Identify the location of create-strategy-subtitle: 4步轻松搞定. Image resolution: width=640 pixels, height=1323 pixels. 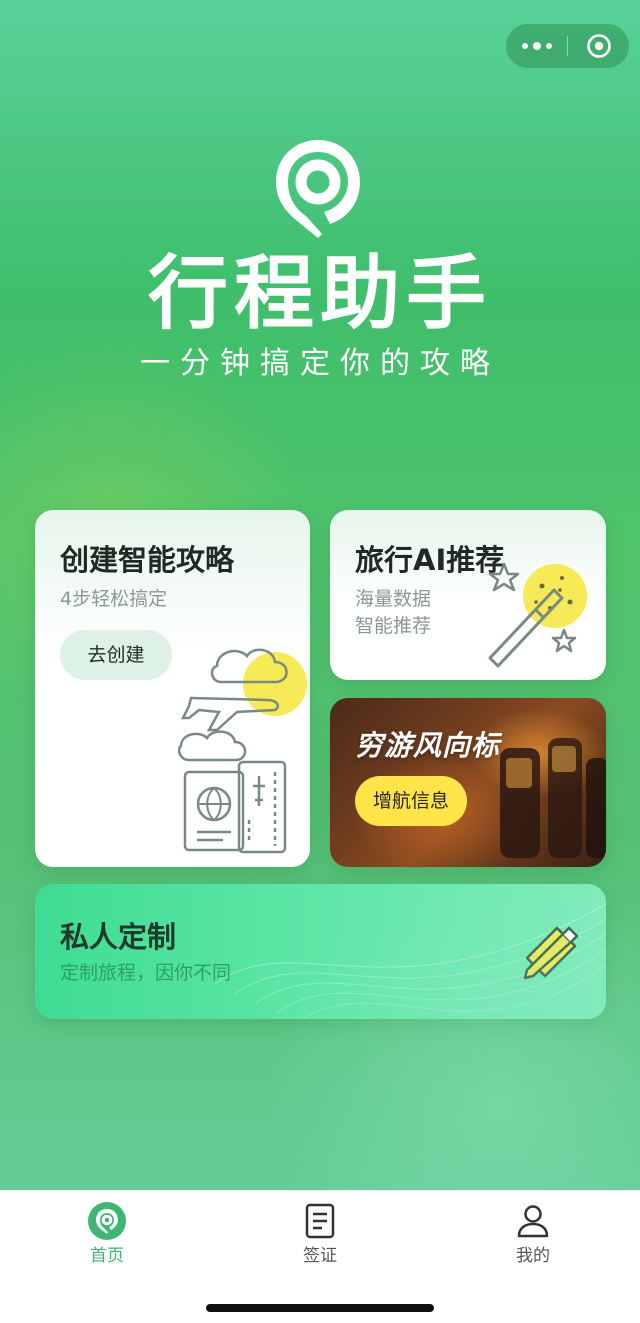
(114, 599).